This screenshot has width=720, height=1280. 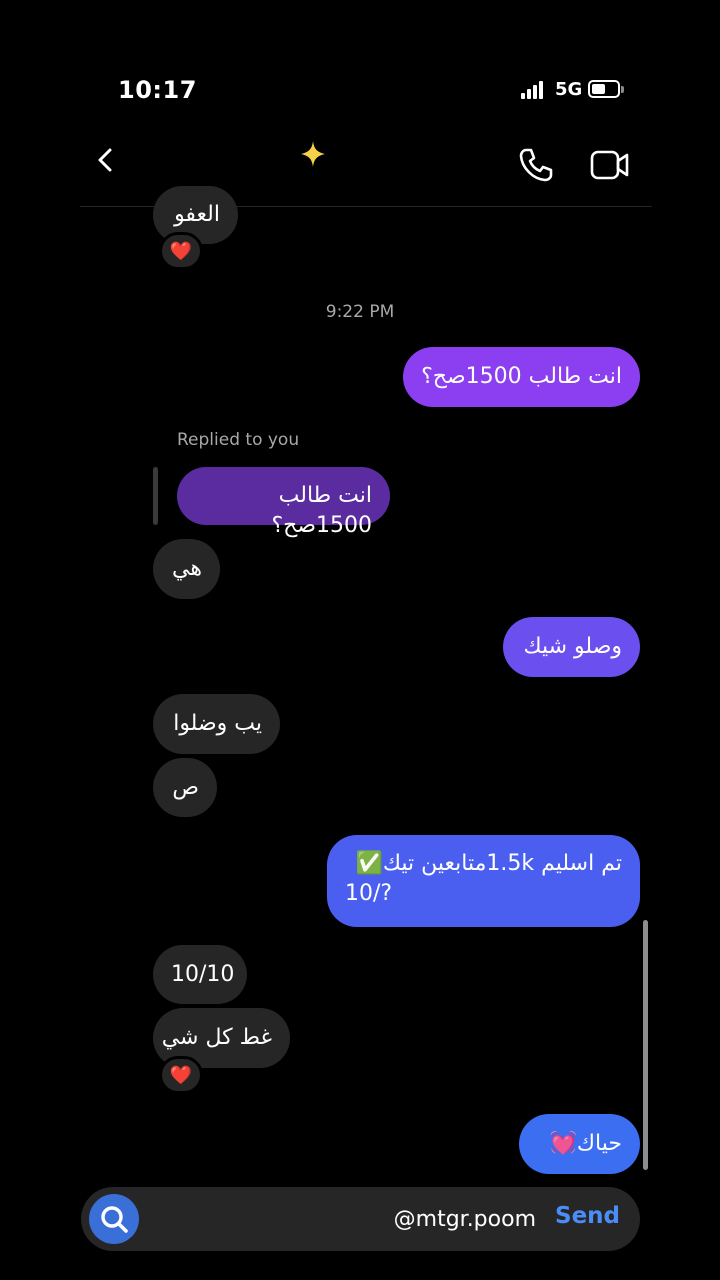 I want to click on message-text: هي, so click(x=187, y=568).